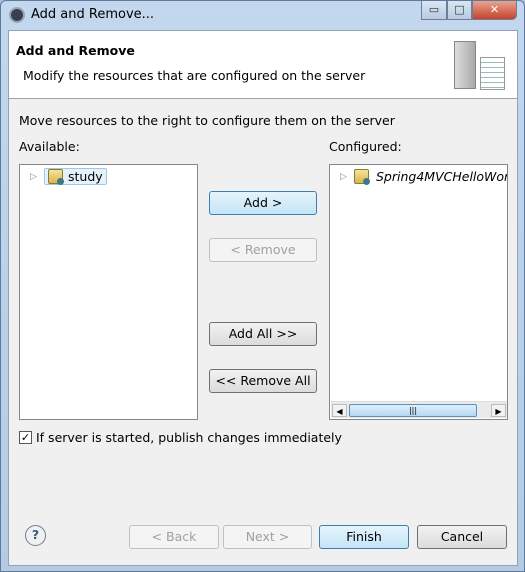  I want to click on close-button: ✕, so click(494, 10).